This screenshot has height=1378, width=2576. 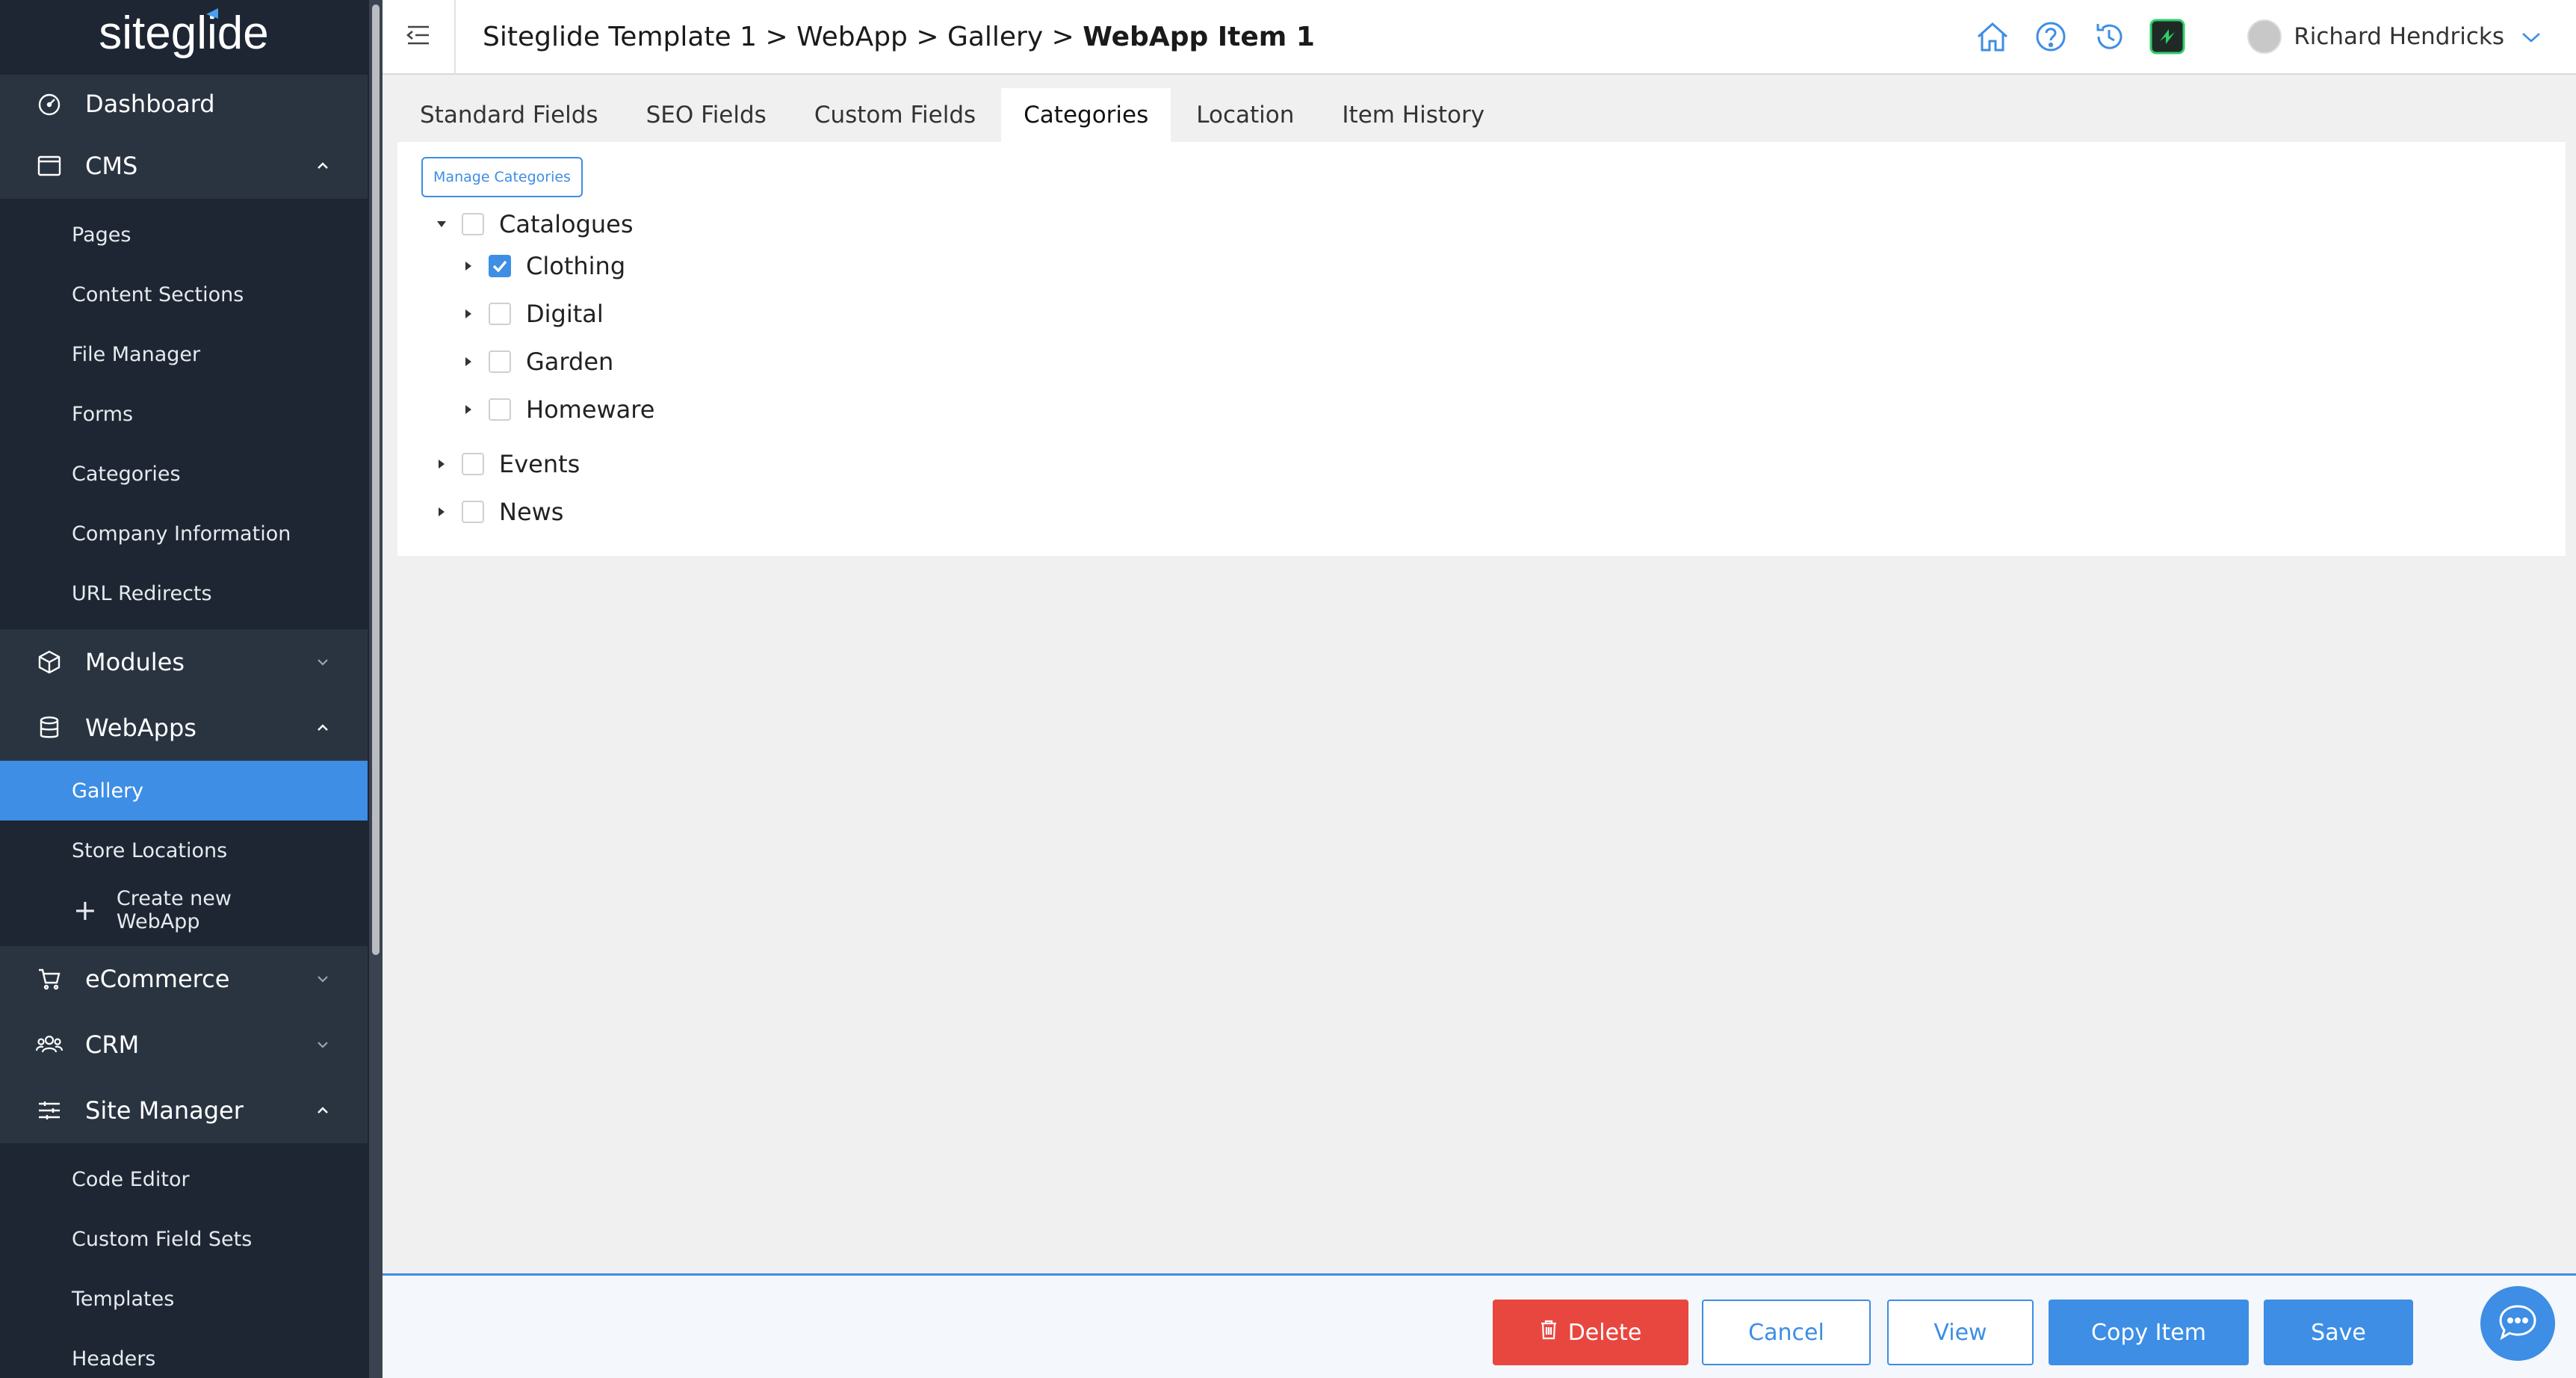 I want to click on user-name: Richard Hendricks, so click(x=2399, y=36).